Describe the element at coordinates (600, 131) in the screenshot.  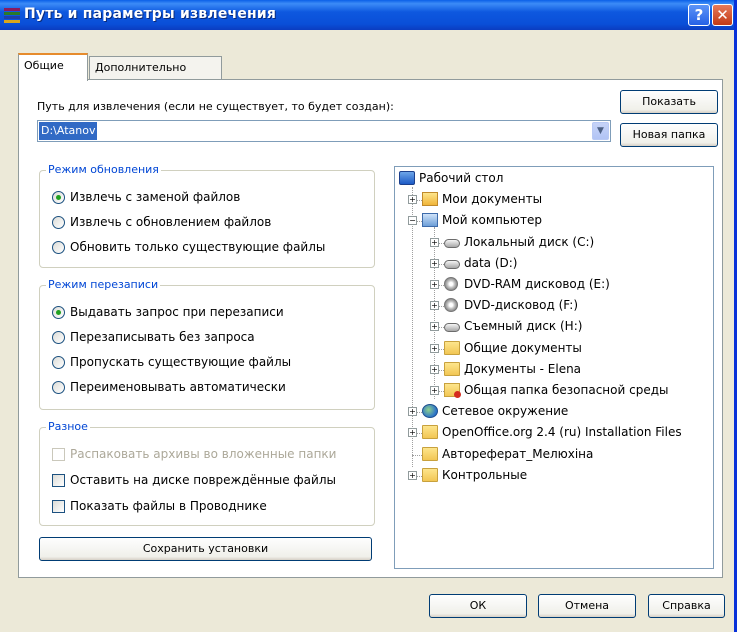
I see `chevron-down-icon: ▼` at that location.